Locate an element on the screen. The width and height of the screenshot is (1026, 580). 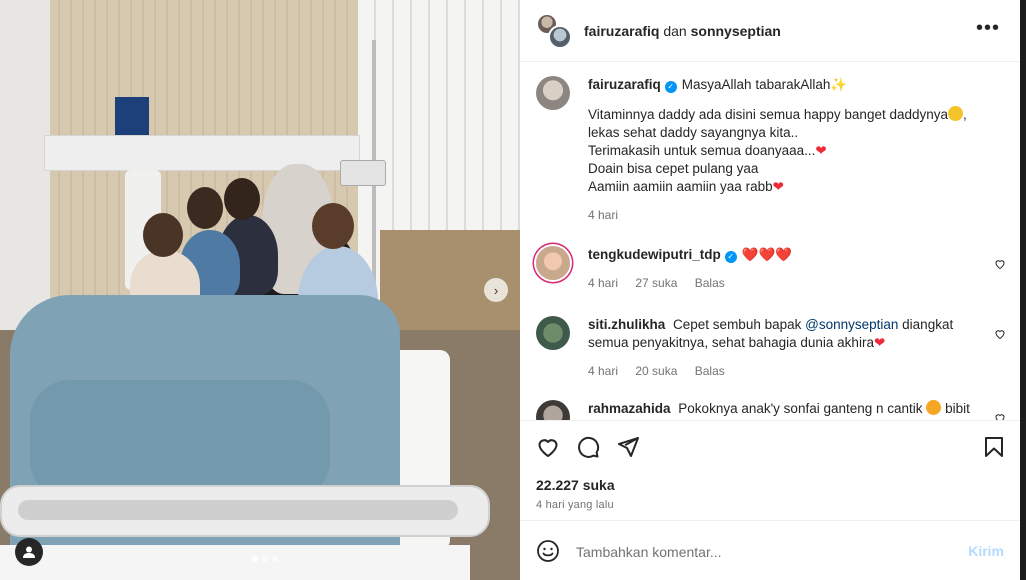
chevron-right-icon: › is located at coordinates (496, 290).